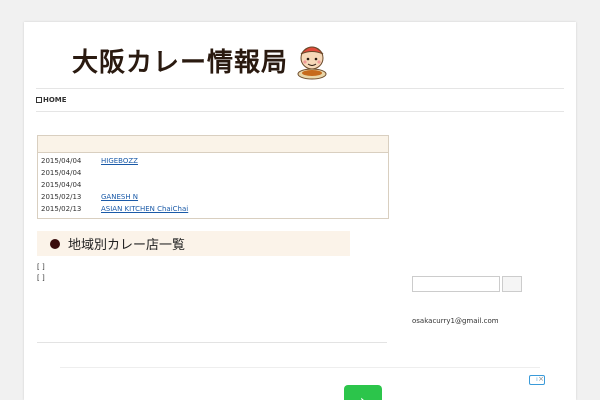 This screenshot has height=400, width=600. What do you see at coordinates (300, 367) in the screenshot?
I see `ad-divider` at bounding box center [300, 367].